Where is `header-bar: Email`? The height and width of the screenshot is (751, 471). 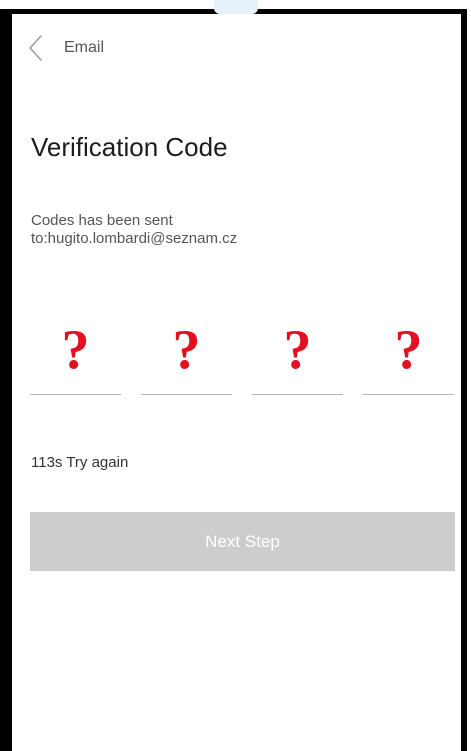 header-bar: Email is located at coordinates (236, 44).